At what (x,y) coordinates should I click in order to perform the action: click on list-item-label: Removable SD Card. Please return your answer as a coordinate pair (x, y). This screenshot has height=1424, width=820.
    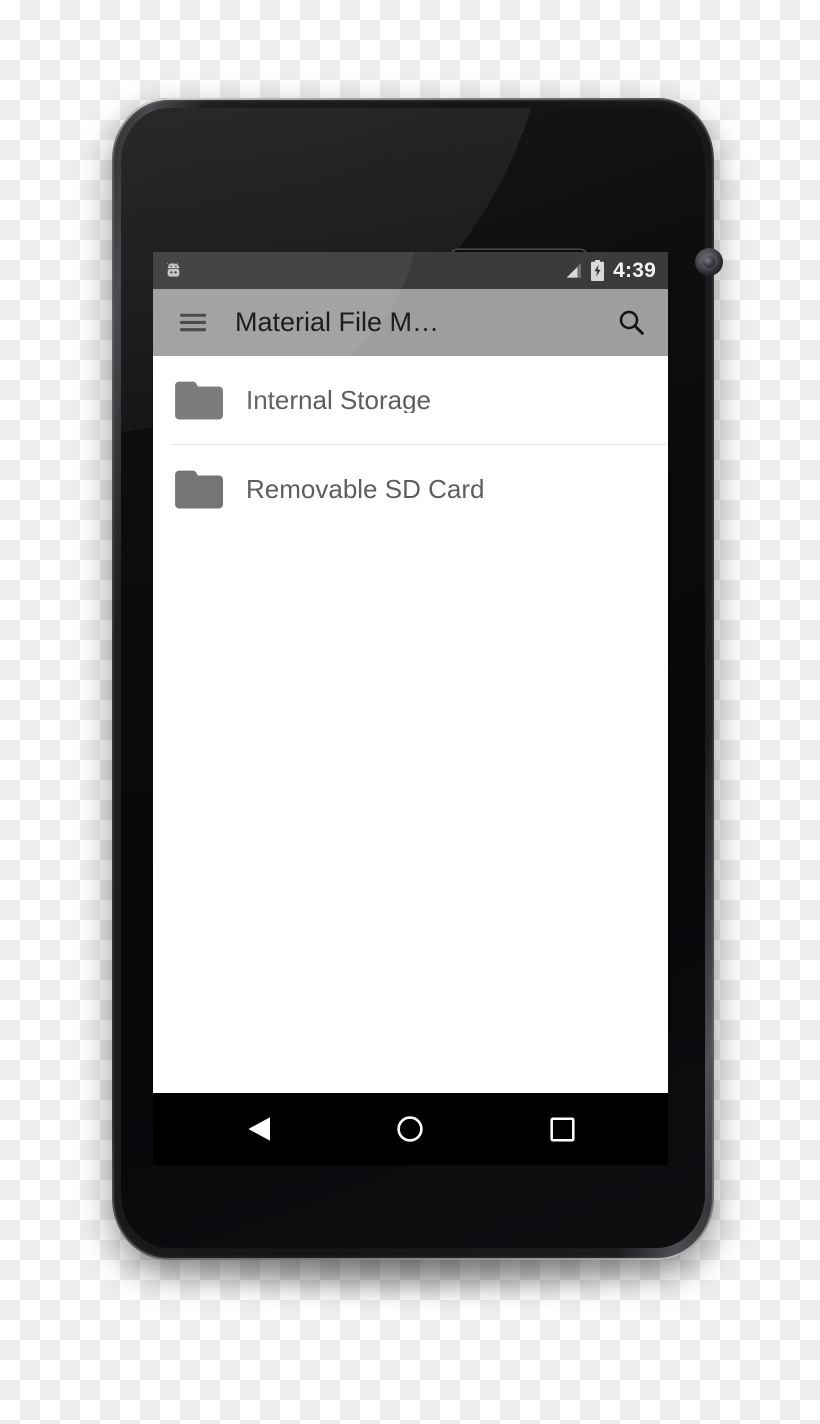
    Looking at the image, I should click on (365, 489).